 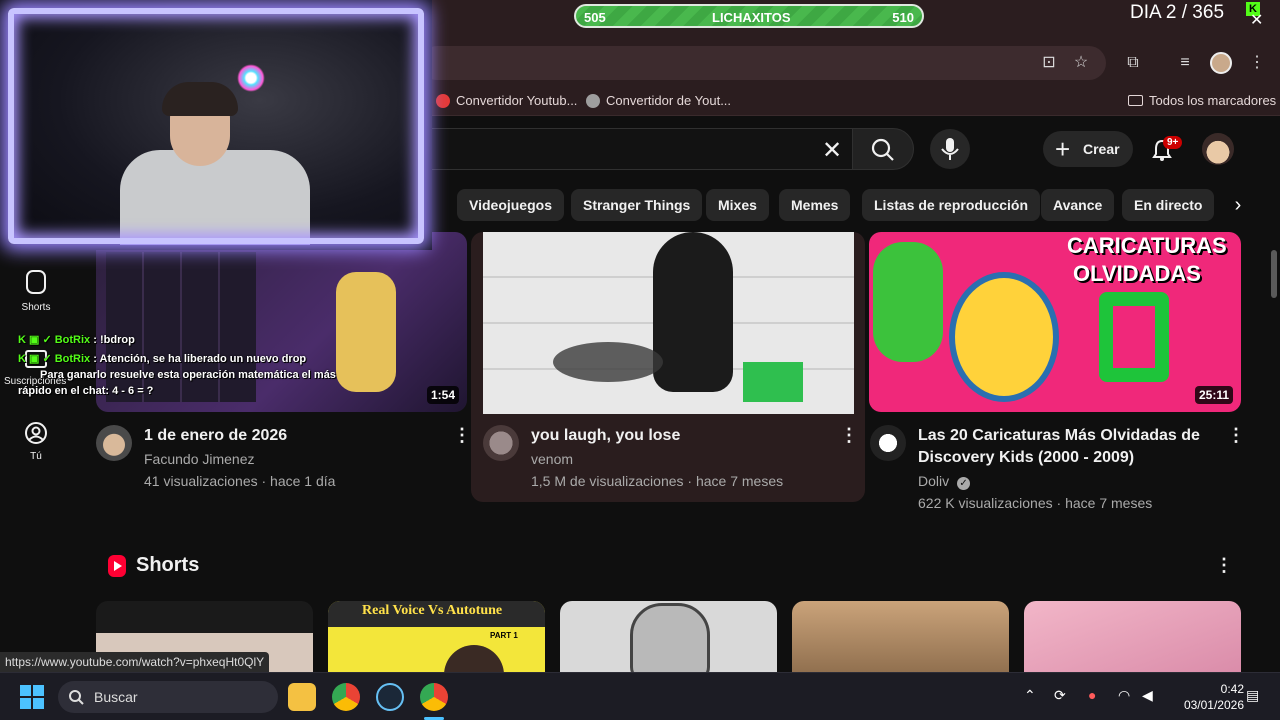 What do you see at coordinates (964, 483) in the screenshot?
I see `verified-check-icon: ✓` at bounding box center [964, 483].